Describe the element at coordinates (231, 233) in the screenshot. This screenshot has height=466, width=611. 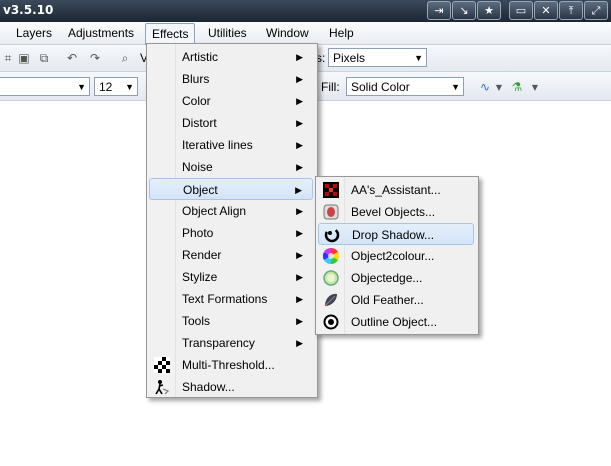
I see `menu-item-photo: Photo ▶` at that location.